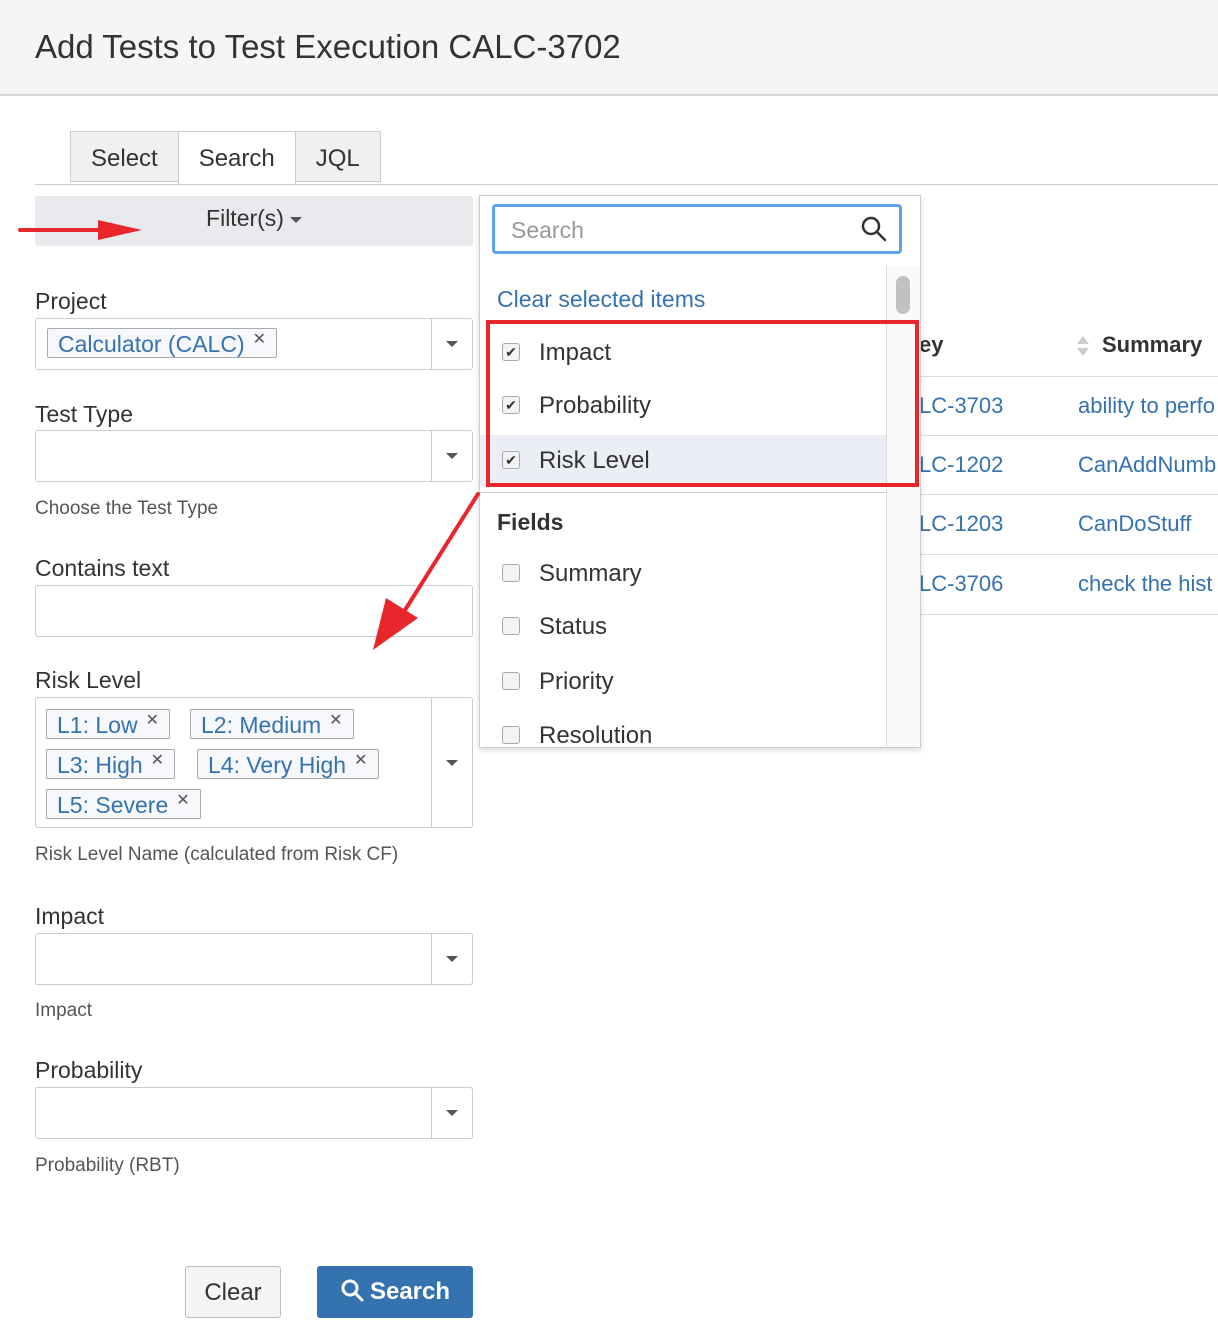  Describe the element at coordinates (410, 1291) in the screenshot. I see `search-button-label: Search` at that location.